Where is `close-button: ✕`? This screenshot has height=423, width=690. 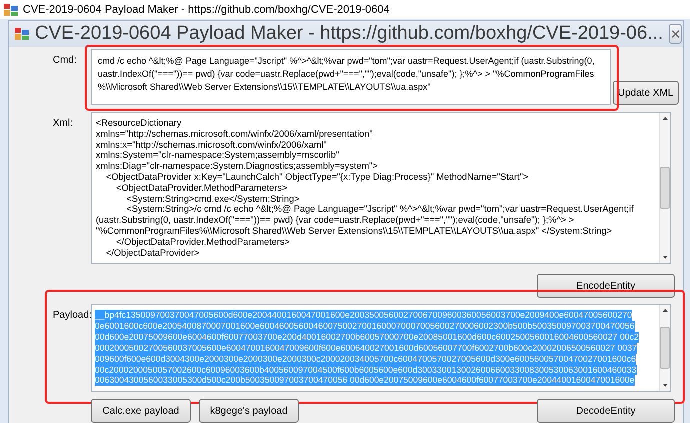 close-button: ✕ is located at coordinates (675, 34).